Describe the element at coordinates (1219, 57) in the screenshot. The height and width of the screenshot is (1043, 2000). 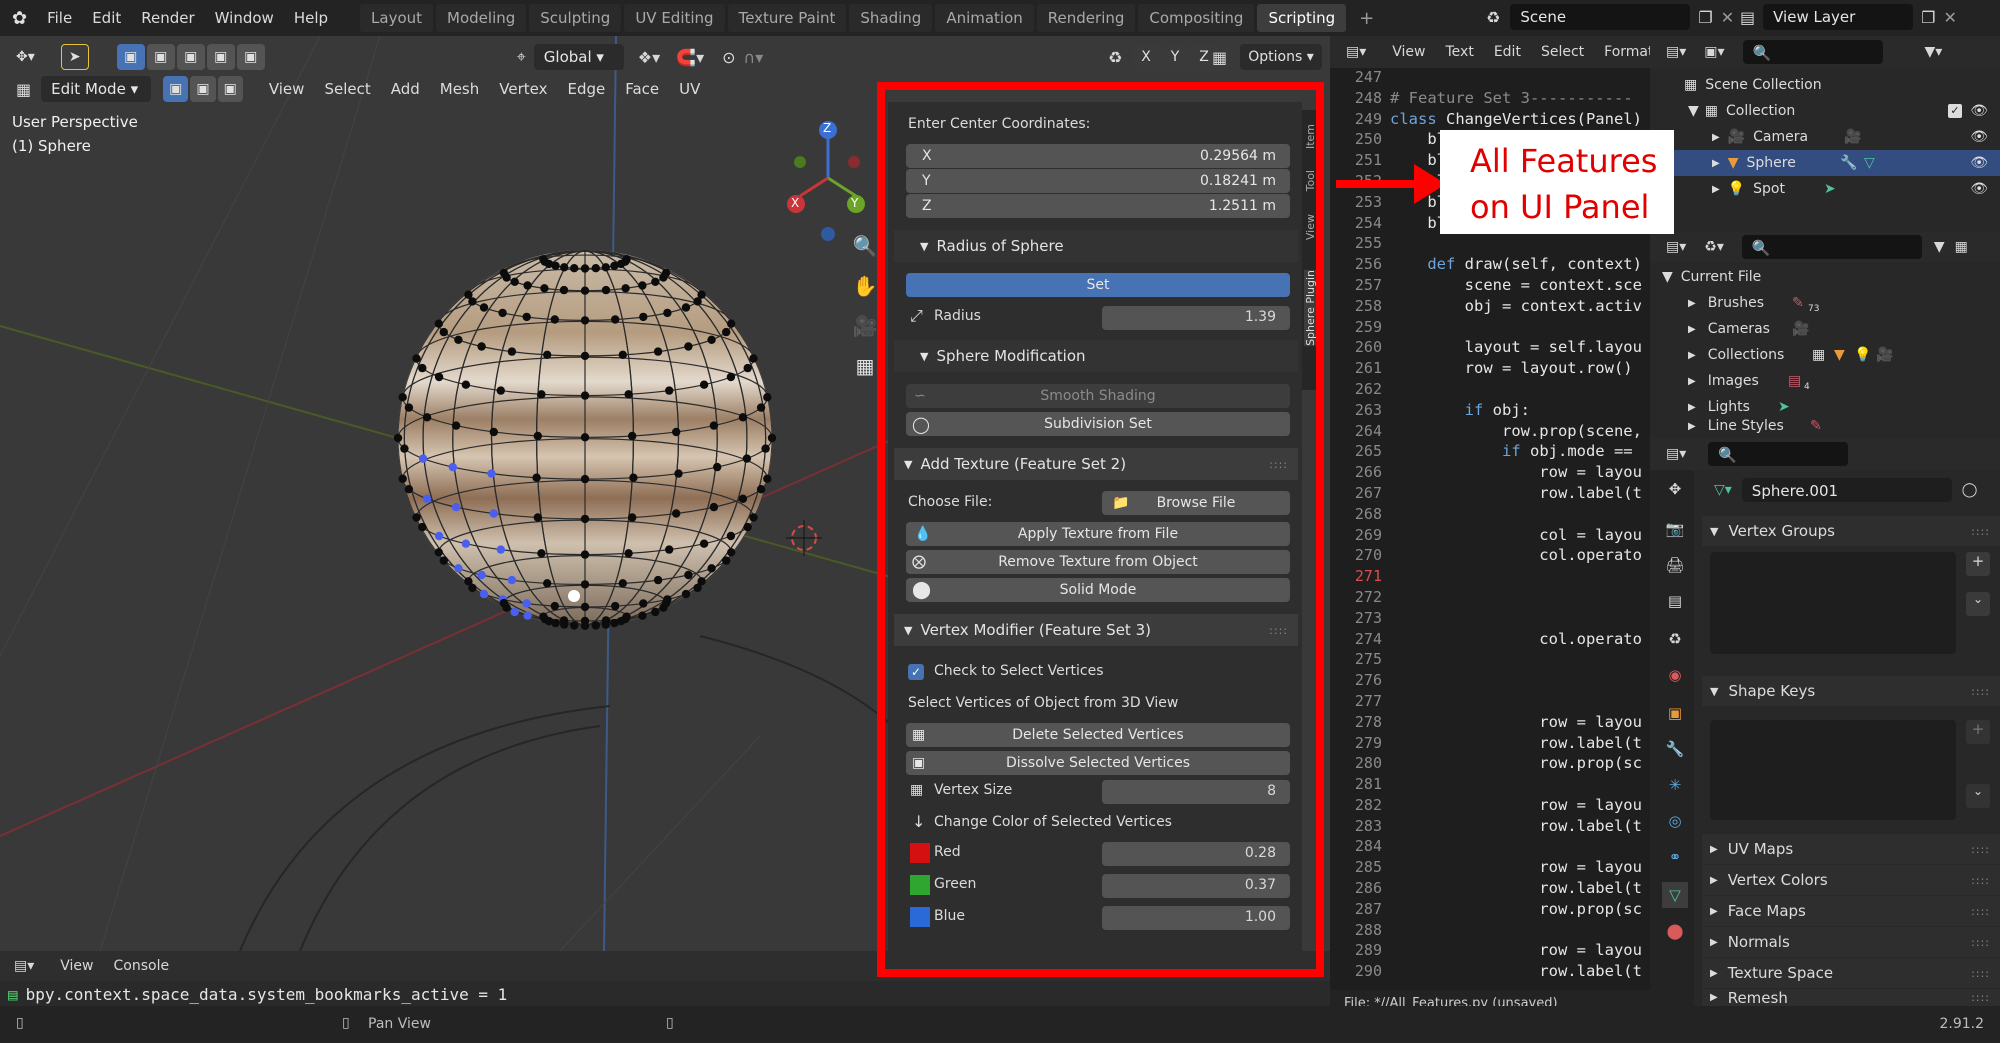
I see `auto-merge-icon: ▦` at that location.